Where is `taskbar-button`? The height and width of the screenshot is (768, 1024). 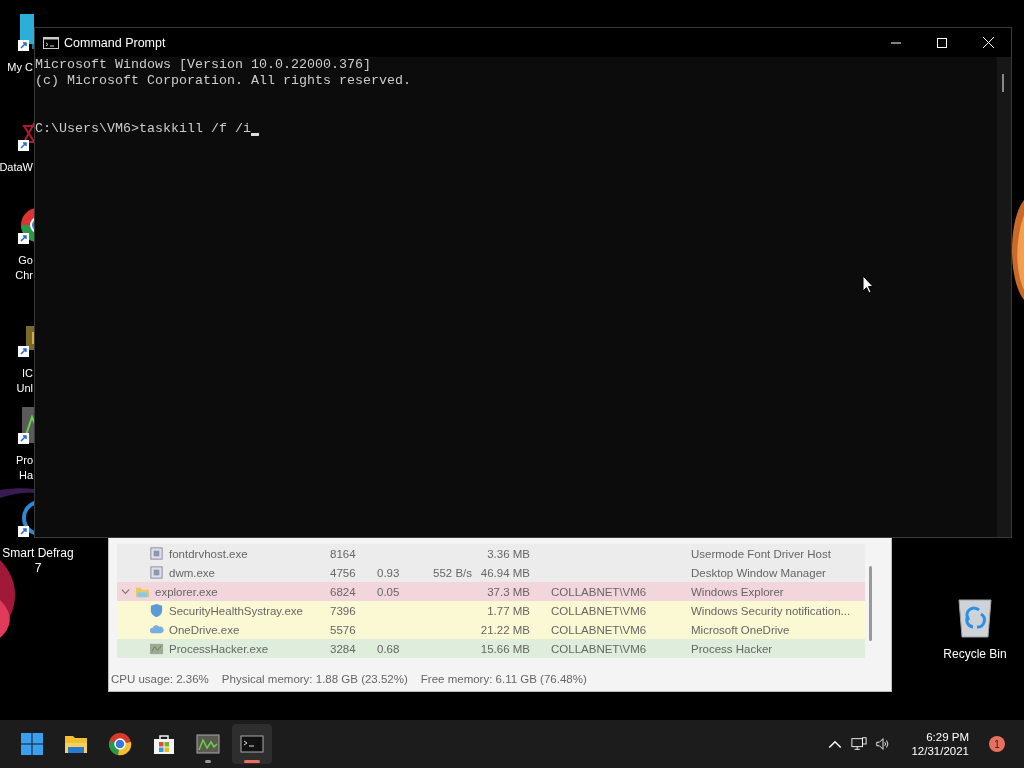
taskbar-button is located at coordinates (252, 744).